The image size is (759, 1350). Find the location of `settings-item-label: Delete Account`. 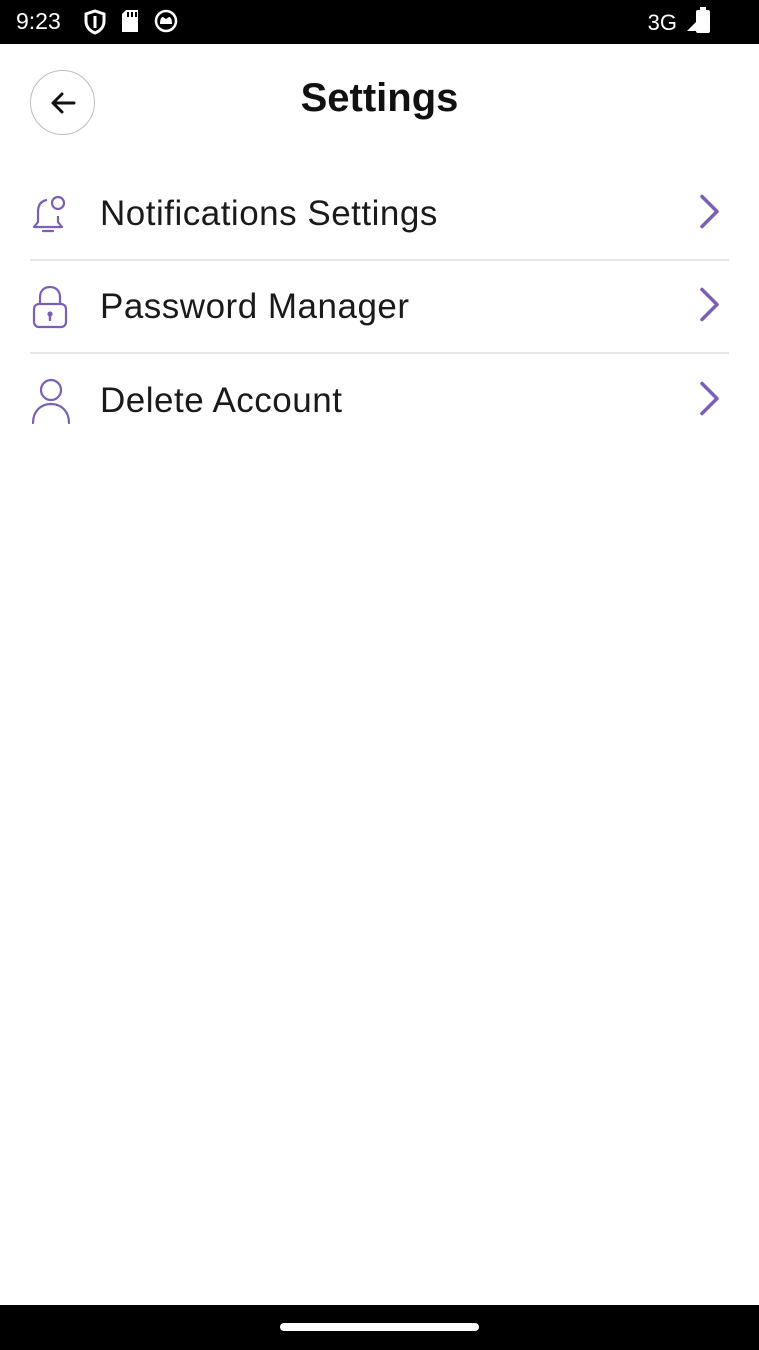

settings-item-label: Delete Account is located at coordinates (221, 400).